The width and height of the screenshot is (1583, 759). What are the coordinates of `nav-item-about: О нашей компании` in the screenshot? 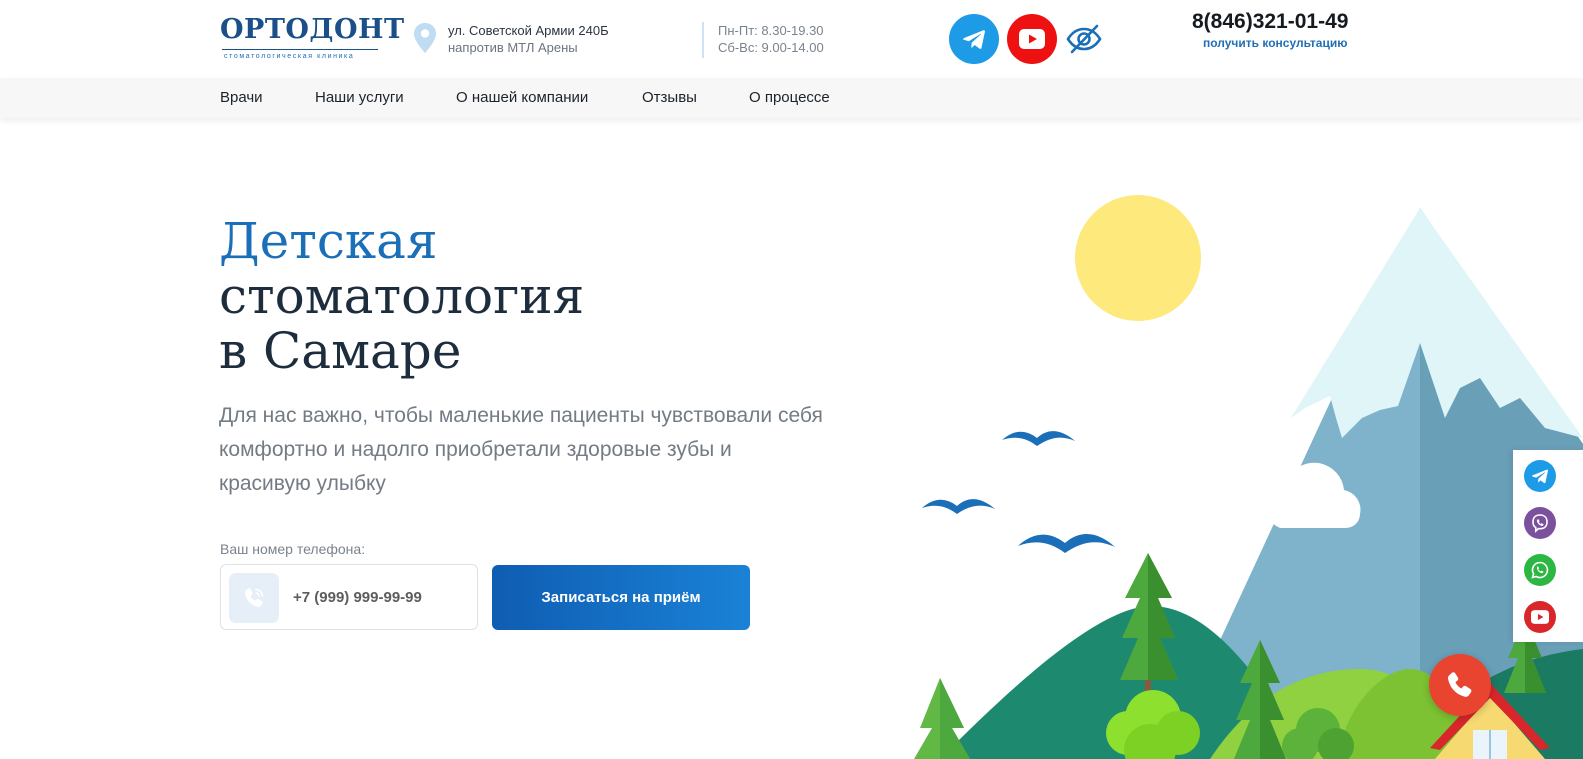 It's located at (522, 97).